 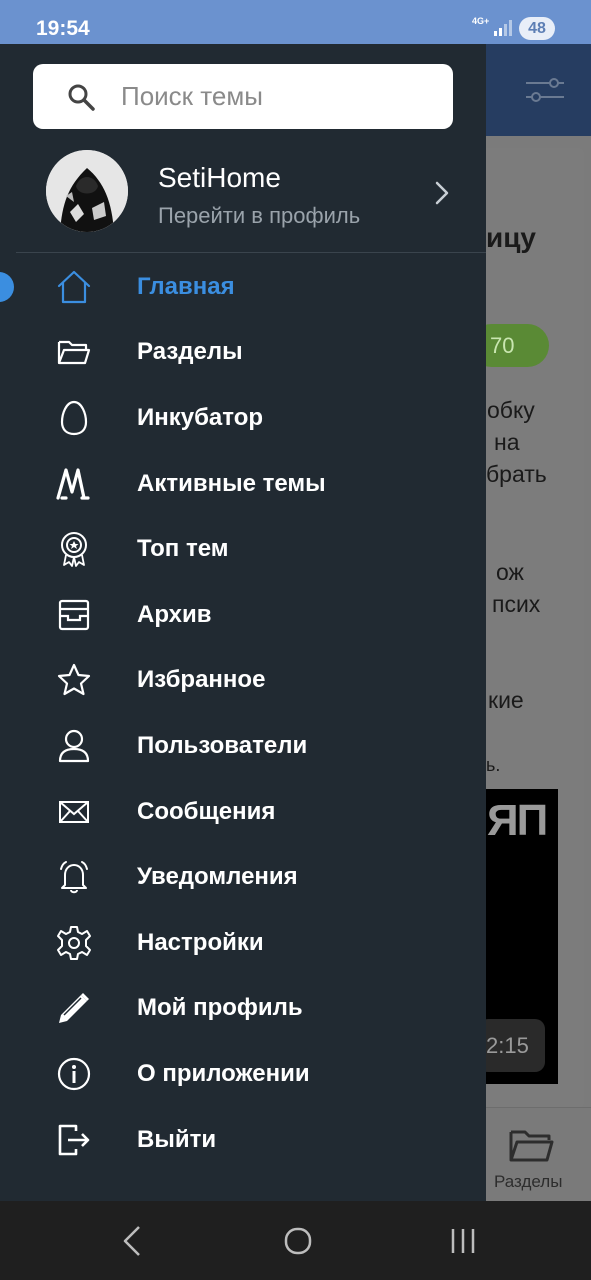 What do you see at coordinates (251, 252) in the screenshot?
I see `divider` at bounding box center [251, 252].